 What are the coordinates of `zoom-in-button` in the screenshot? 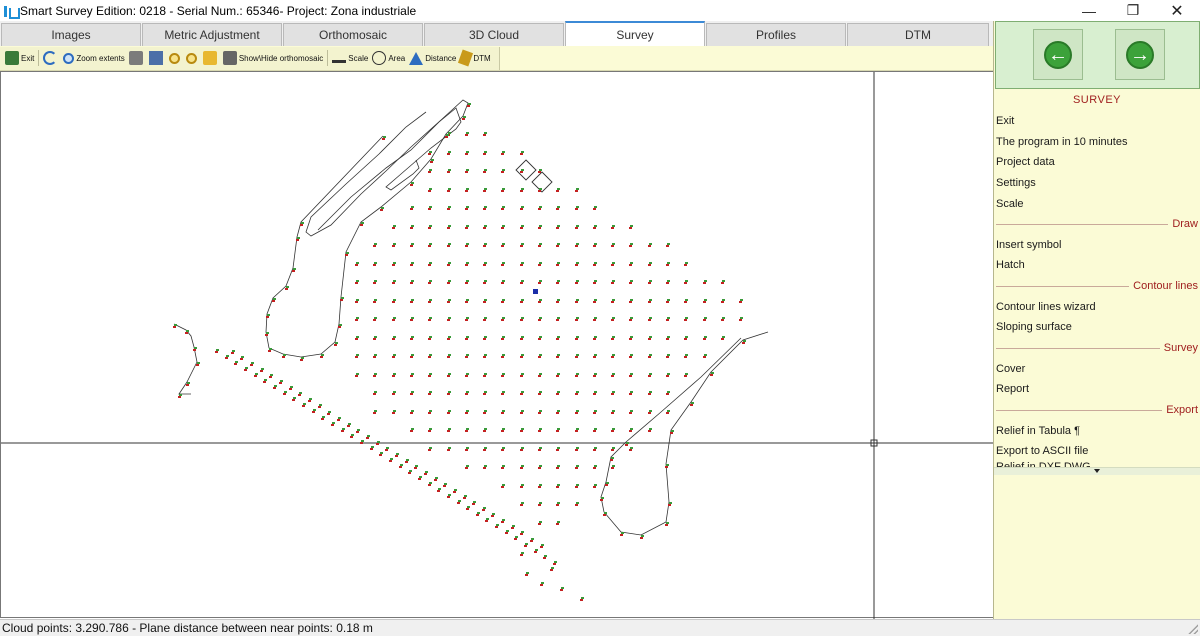 It's located at (175, 58).